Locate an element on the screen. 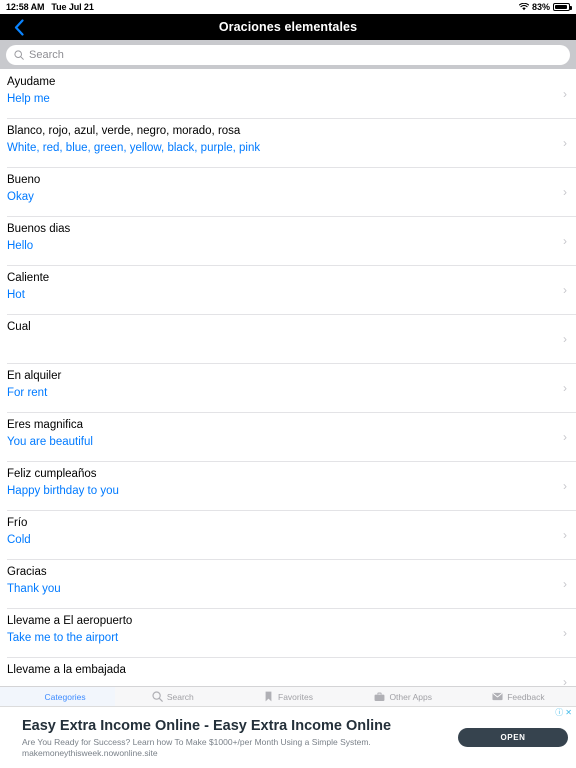  ad-url: makemoneythisweek.nowonline.site is located at coordinates (90, 752).